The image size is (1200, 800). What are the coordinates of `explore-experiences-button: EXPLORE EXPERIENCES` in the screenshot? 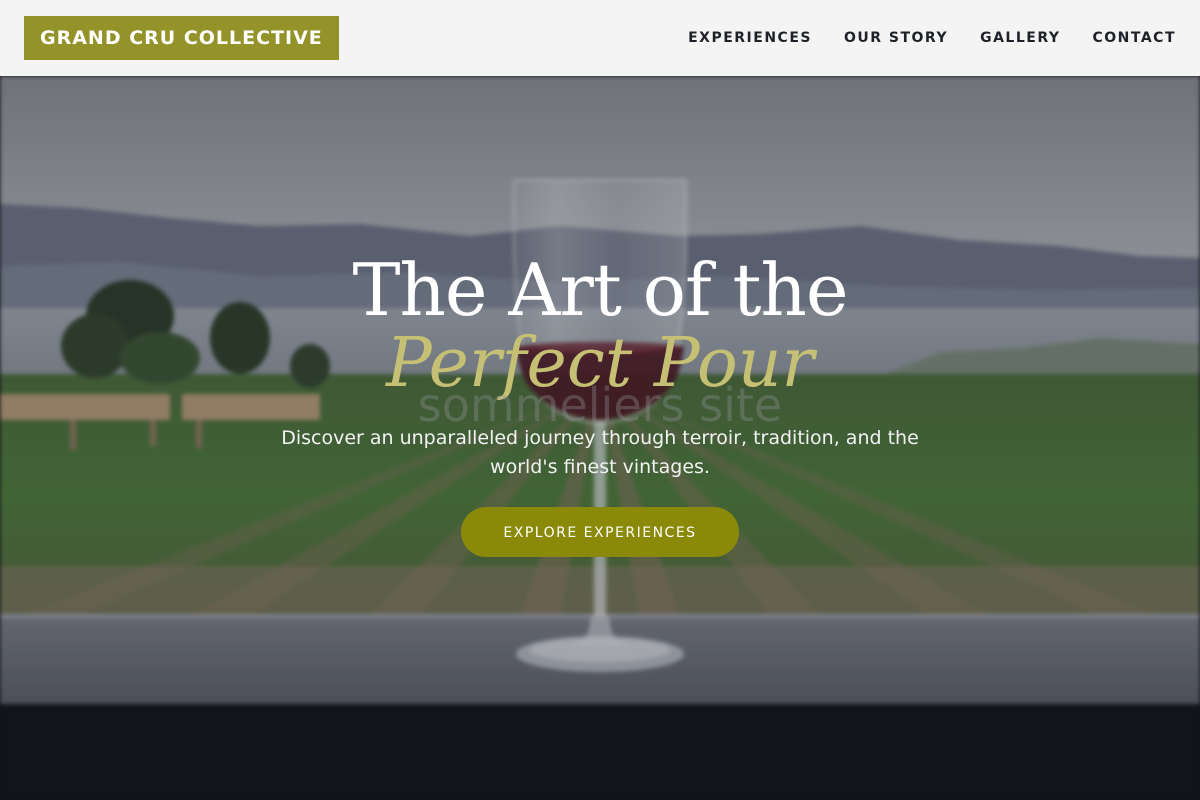 It's located at (600, 532).